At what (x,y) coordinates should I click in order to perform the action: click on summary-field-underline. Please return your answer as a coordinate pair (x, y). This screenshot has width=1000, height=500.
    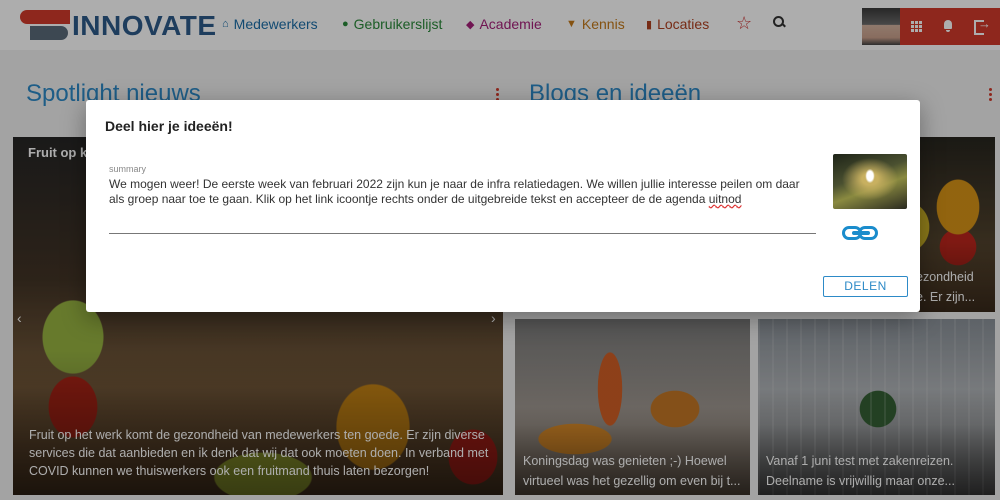
    Looking at the image, I should click on (462, 233).